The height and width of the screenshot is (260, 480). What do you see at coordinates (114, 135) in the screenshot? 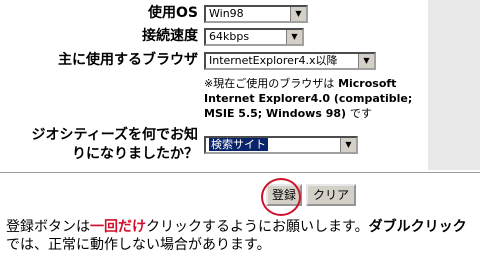
I see `referral-label-line1: ジオシティーズを何でお知` at bounding box center [114, 135].